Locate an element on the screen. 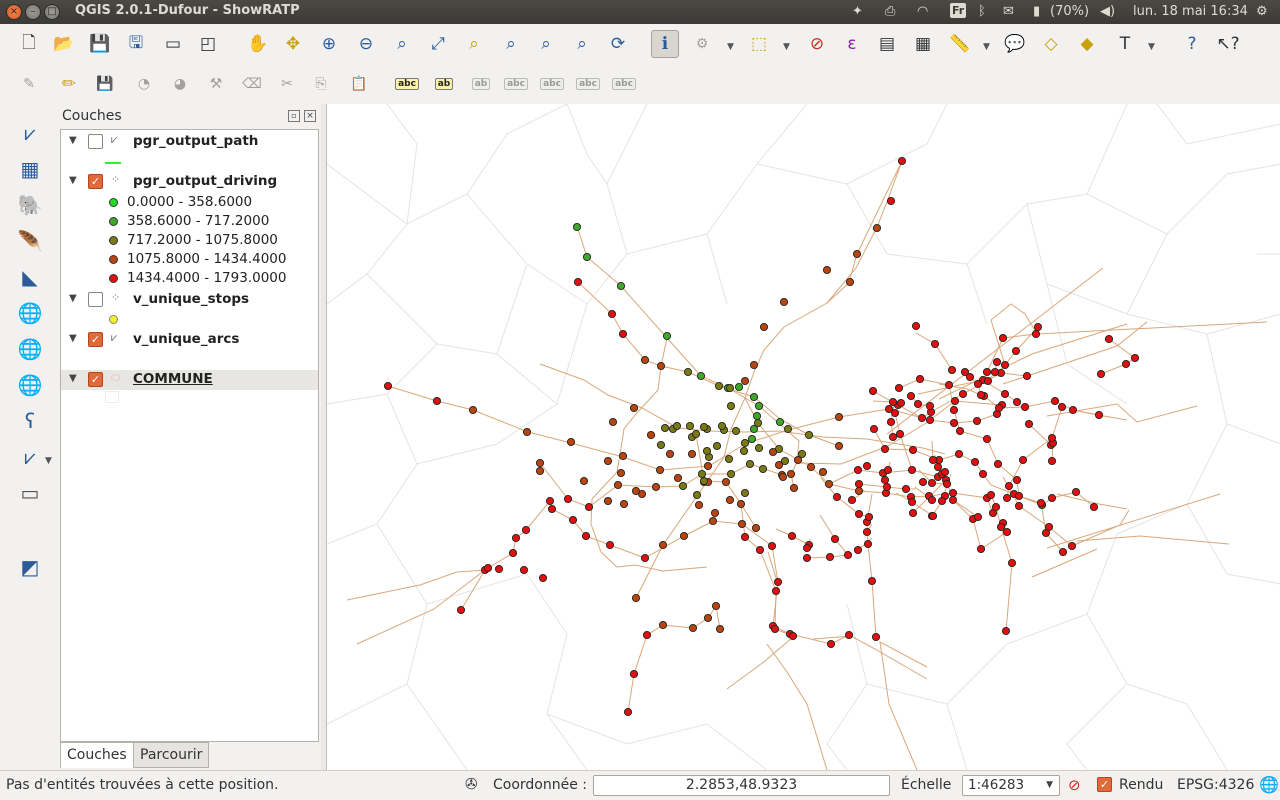 The width and height of the screenshot is (1280, 800). show-bookmarks-icon: ◆ is located at coordinates (1087, 44).